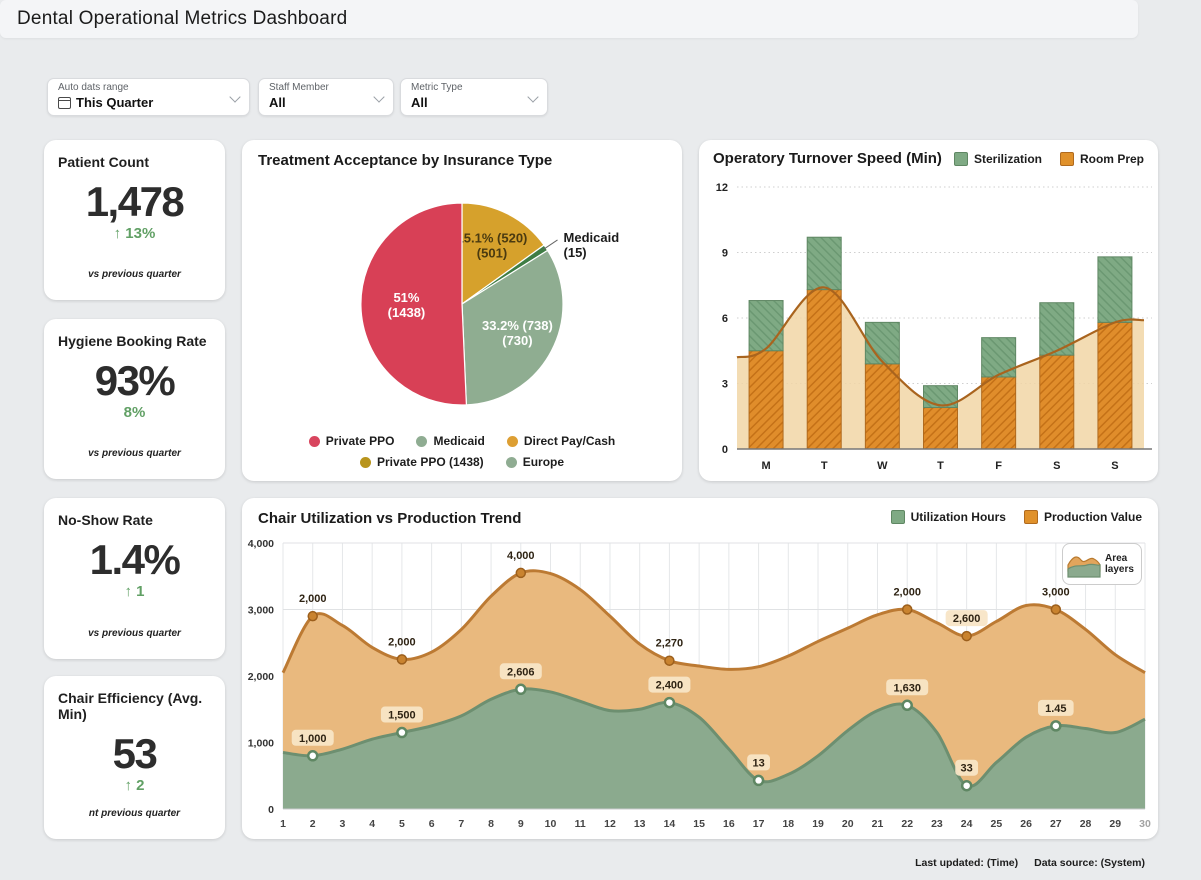 Image resolution: width=1201 pixels, height=880 pixels. What do you see at coordinates (261, 677) in the screenshot?
I see `y-tick-label: 2,000` at bounding box center [261, 677].